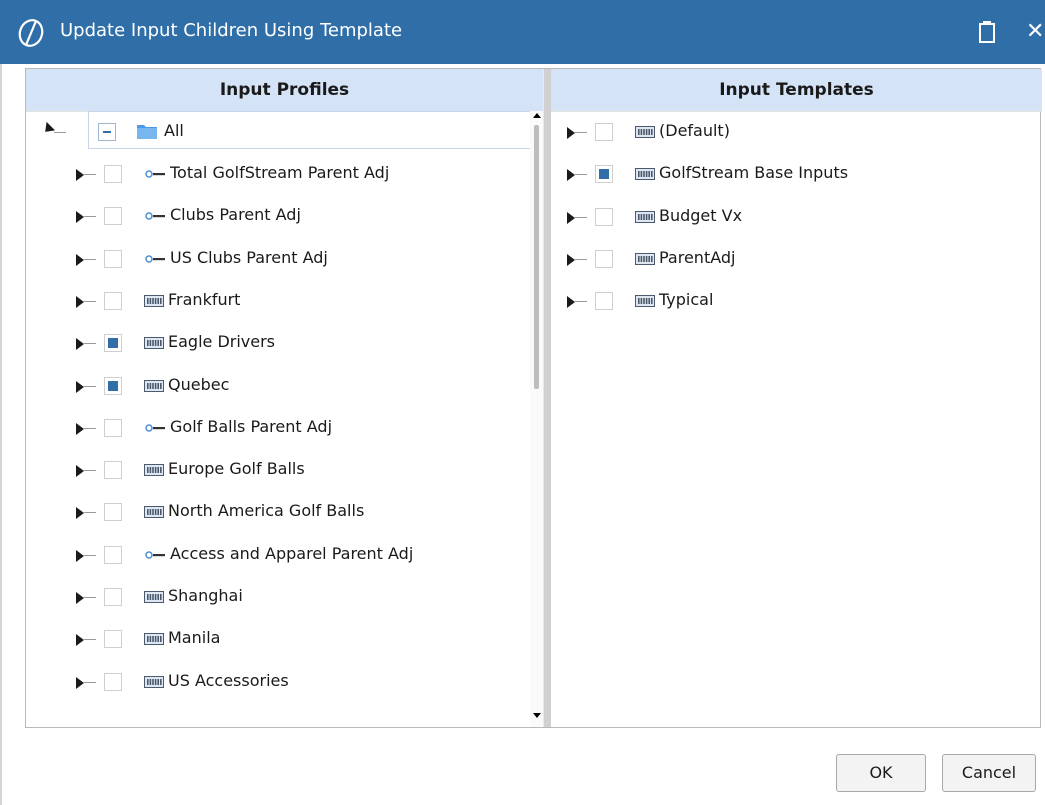  What do you see at coordinates (881, 773) in the screenshot?
I see `ok-button: OK` at bounding box center [881, 773].